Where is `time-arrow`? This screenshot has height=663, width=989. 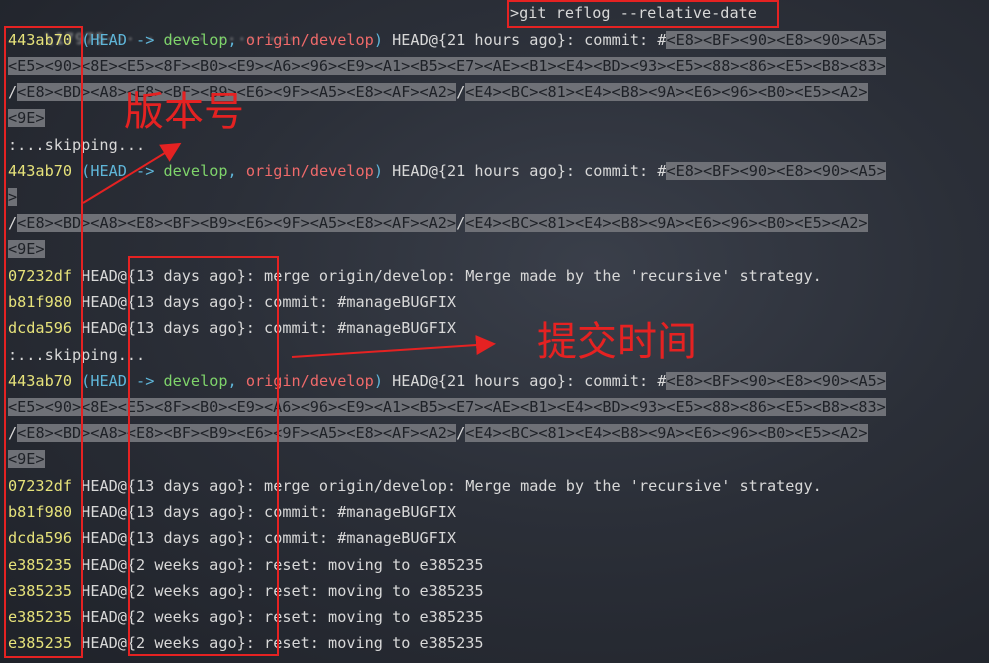 time-arrow is located at coordinates (393, 346).